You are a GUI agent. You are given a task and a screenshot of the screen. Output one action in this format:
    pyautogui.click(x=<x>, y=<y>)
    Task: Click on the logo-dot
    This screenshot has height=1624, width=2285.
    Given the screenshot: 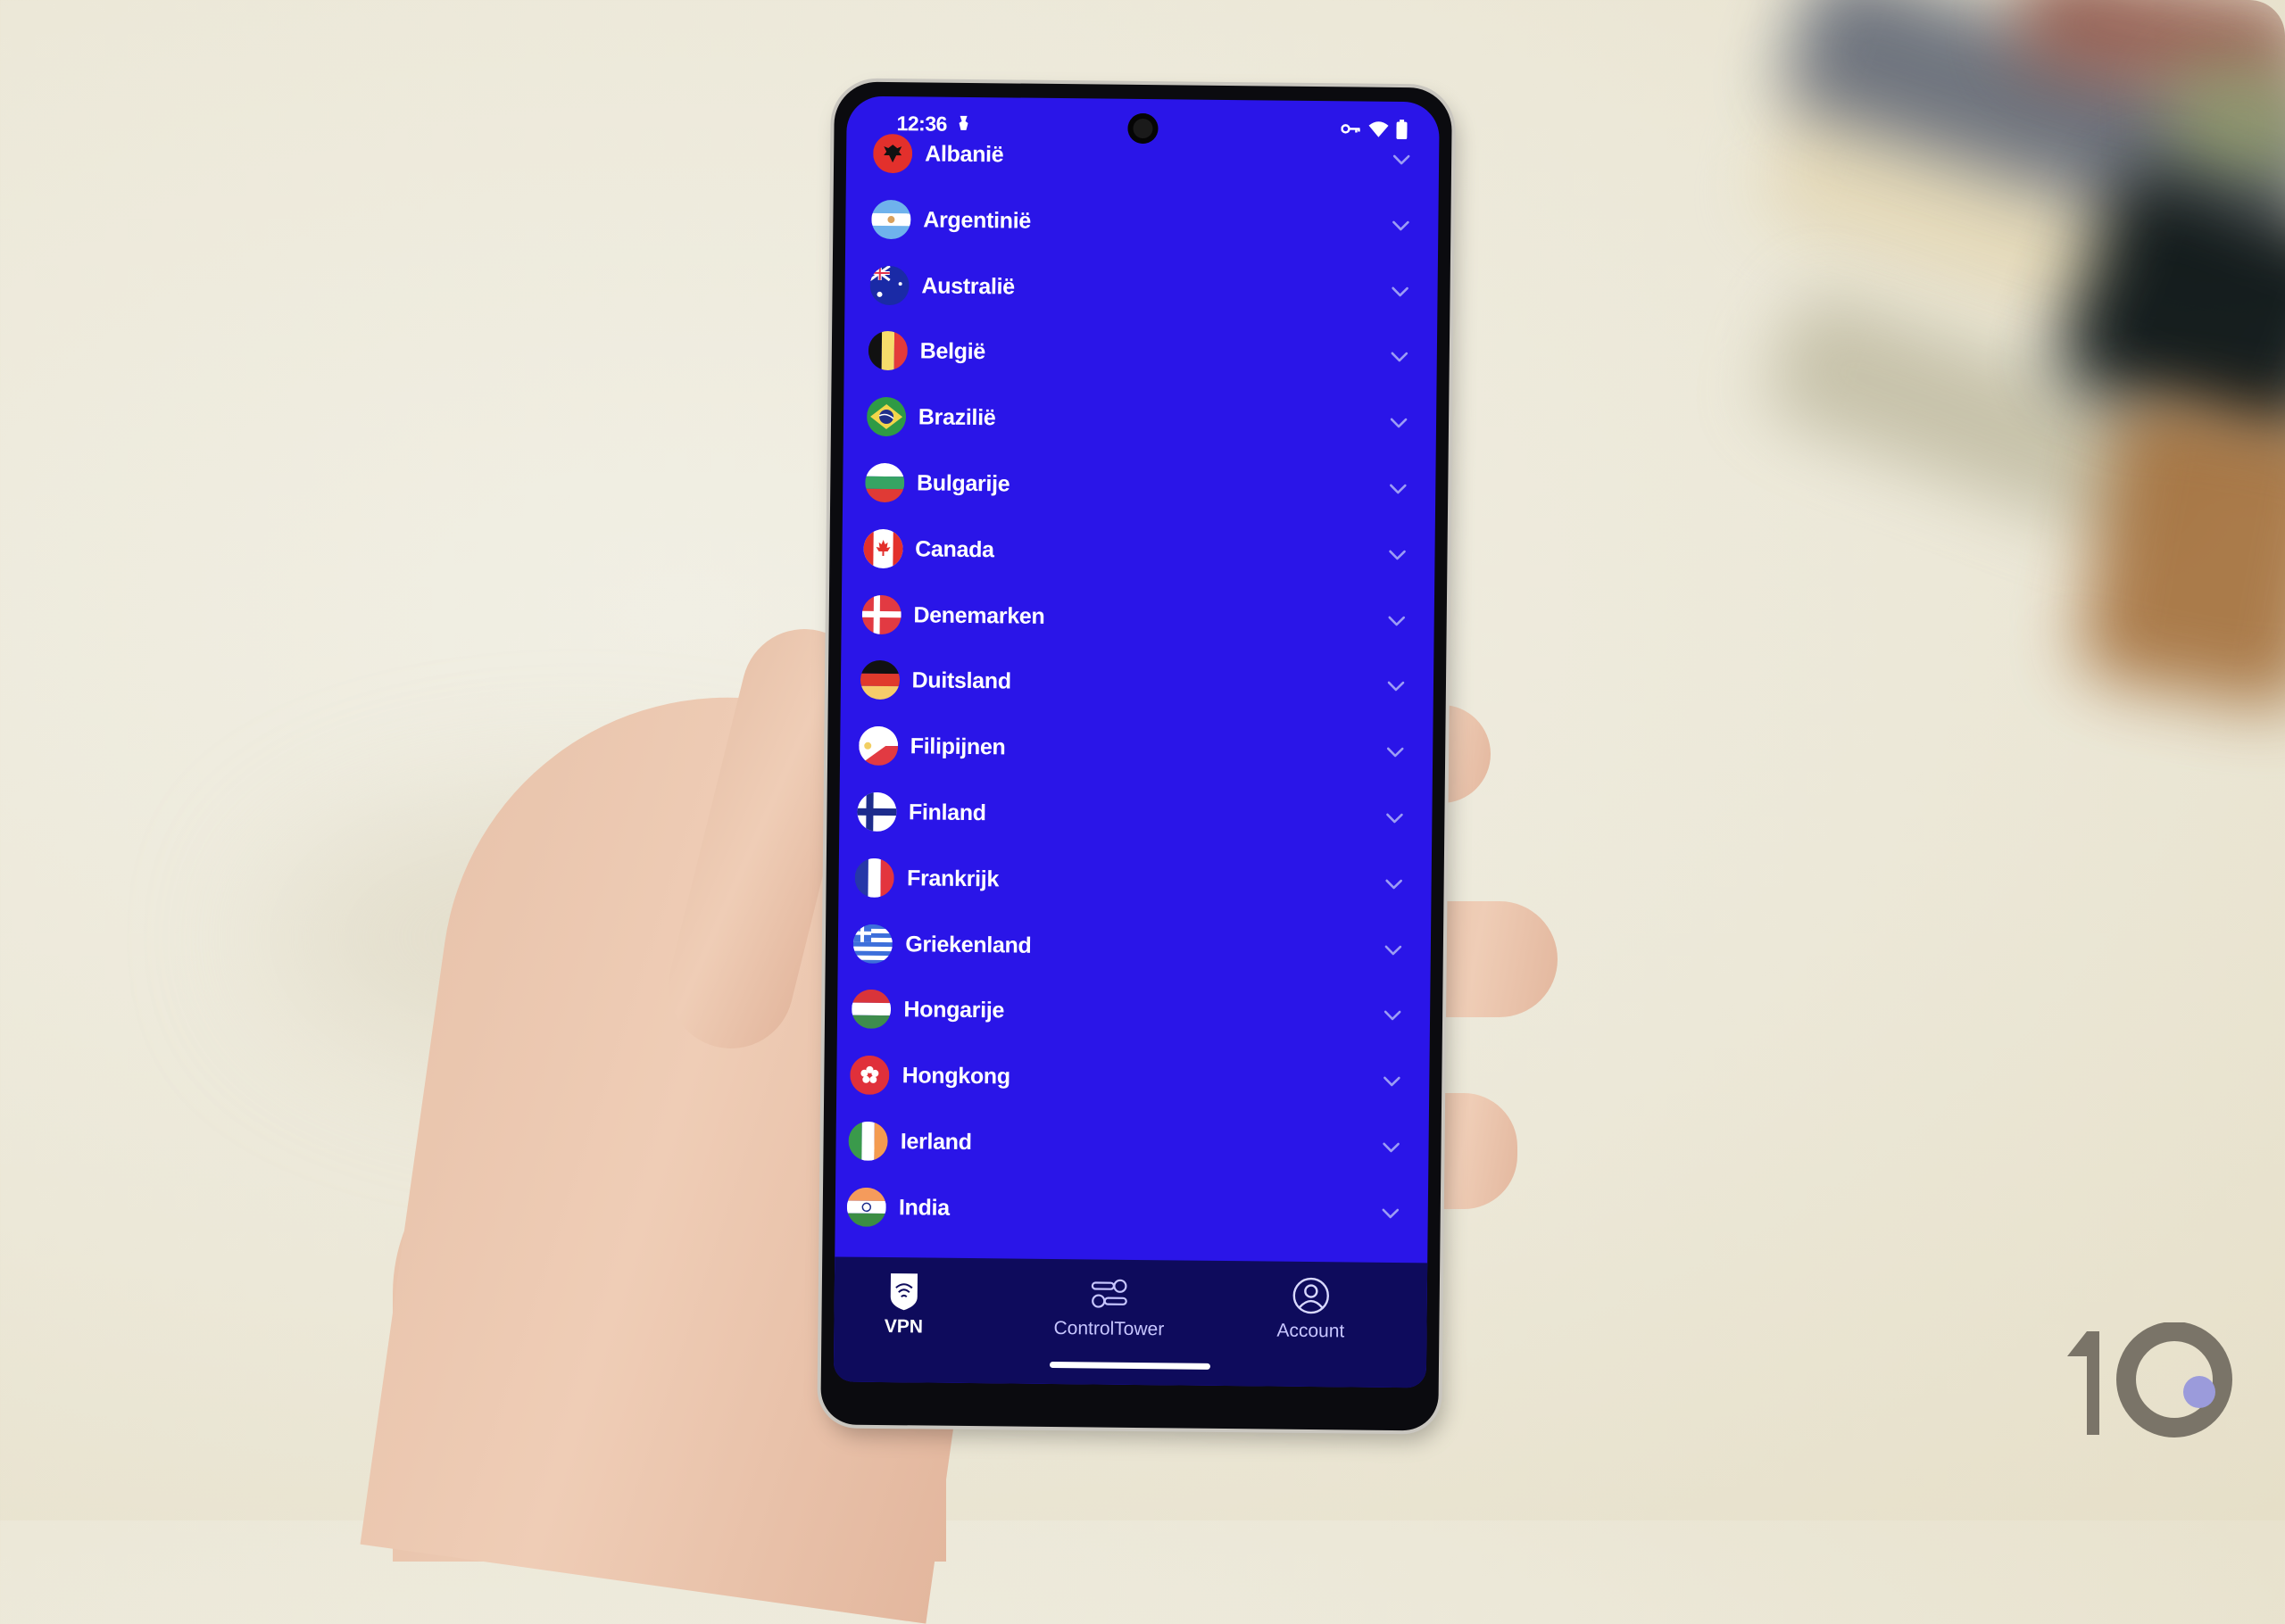 What is the action you would take?
    pyautogui.click(x=2199, y=1392)
    